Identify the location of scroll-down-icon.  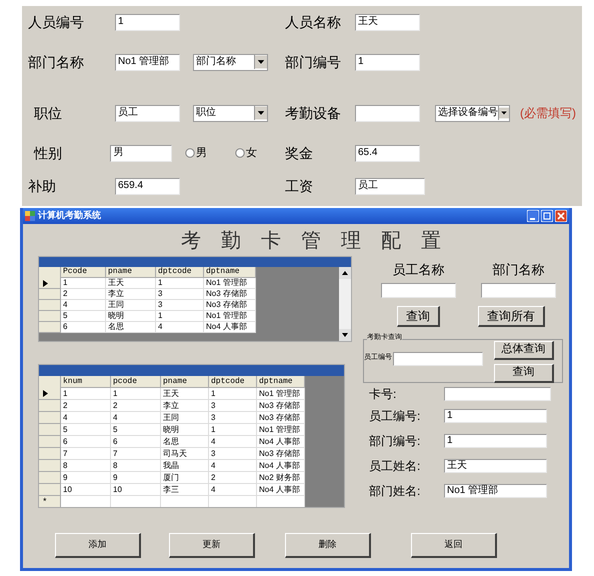
(345, 335).